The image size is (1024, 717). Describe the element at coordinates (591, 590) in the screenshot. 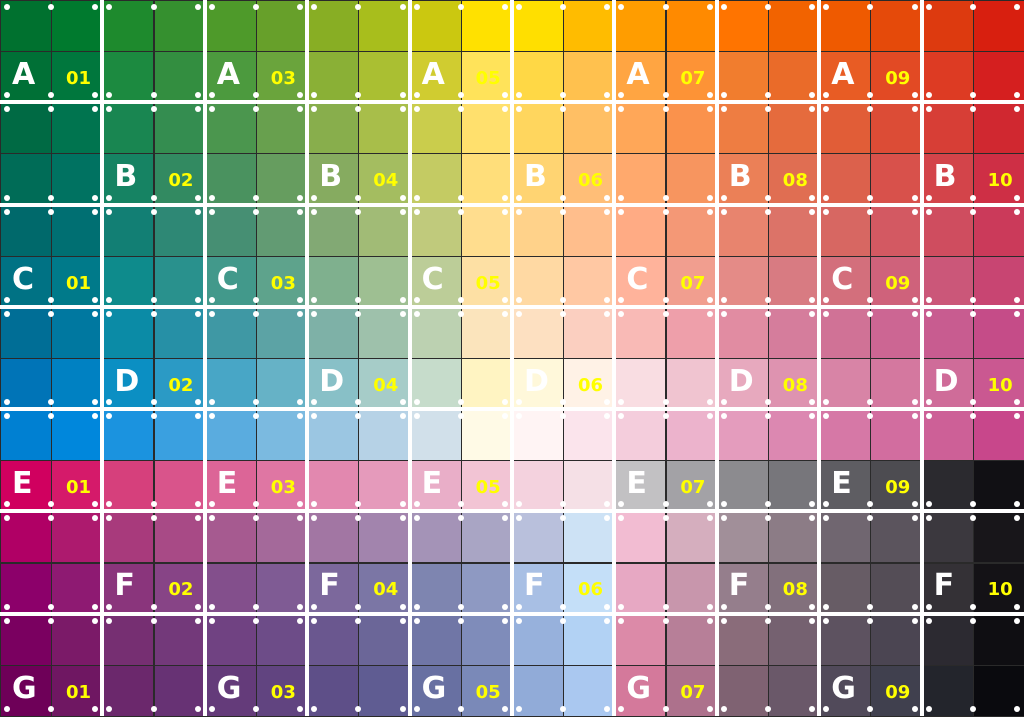

I see `column-label: 06` at that location.